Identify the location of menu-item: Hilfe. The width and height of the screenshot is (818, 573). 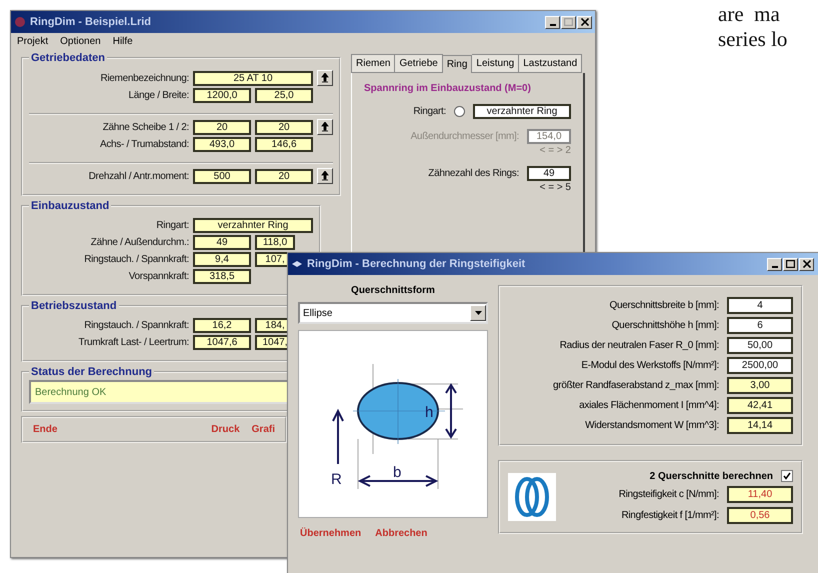
(122, 41).